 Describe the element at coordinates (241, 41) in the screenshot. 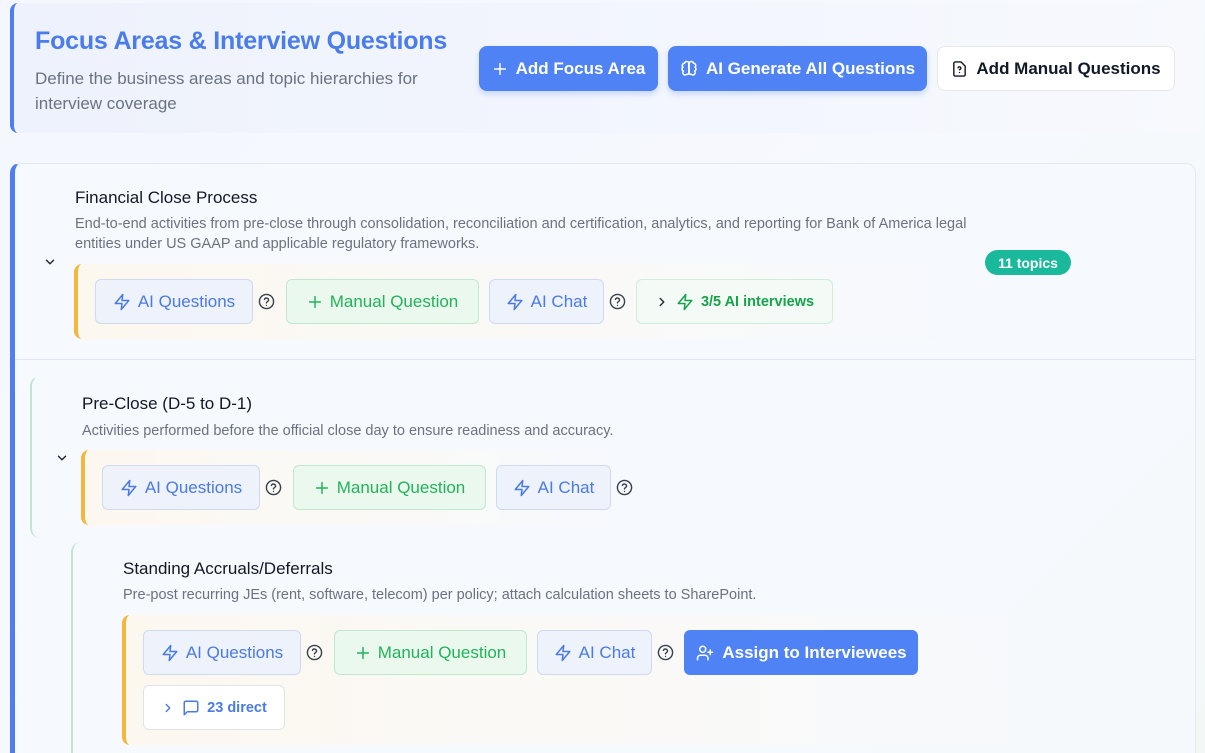

I see `page-title: Focus Areas & Interview Questions` at that location.